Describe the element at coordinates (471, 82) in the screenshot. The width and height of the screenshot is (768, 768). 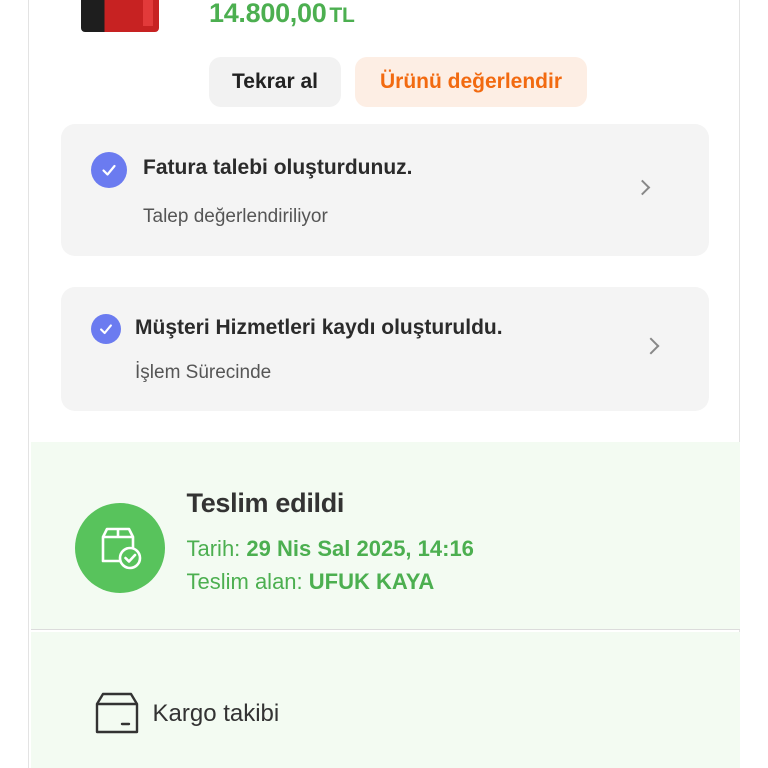
I see `review-product-button: Ürünü değerlendir` at that location.